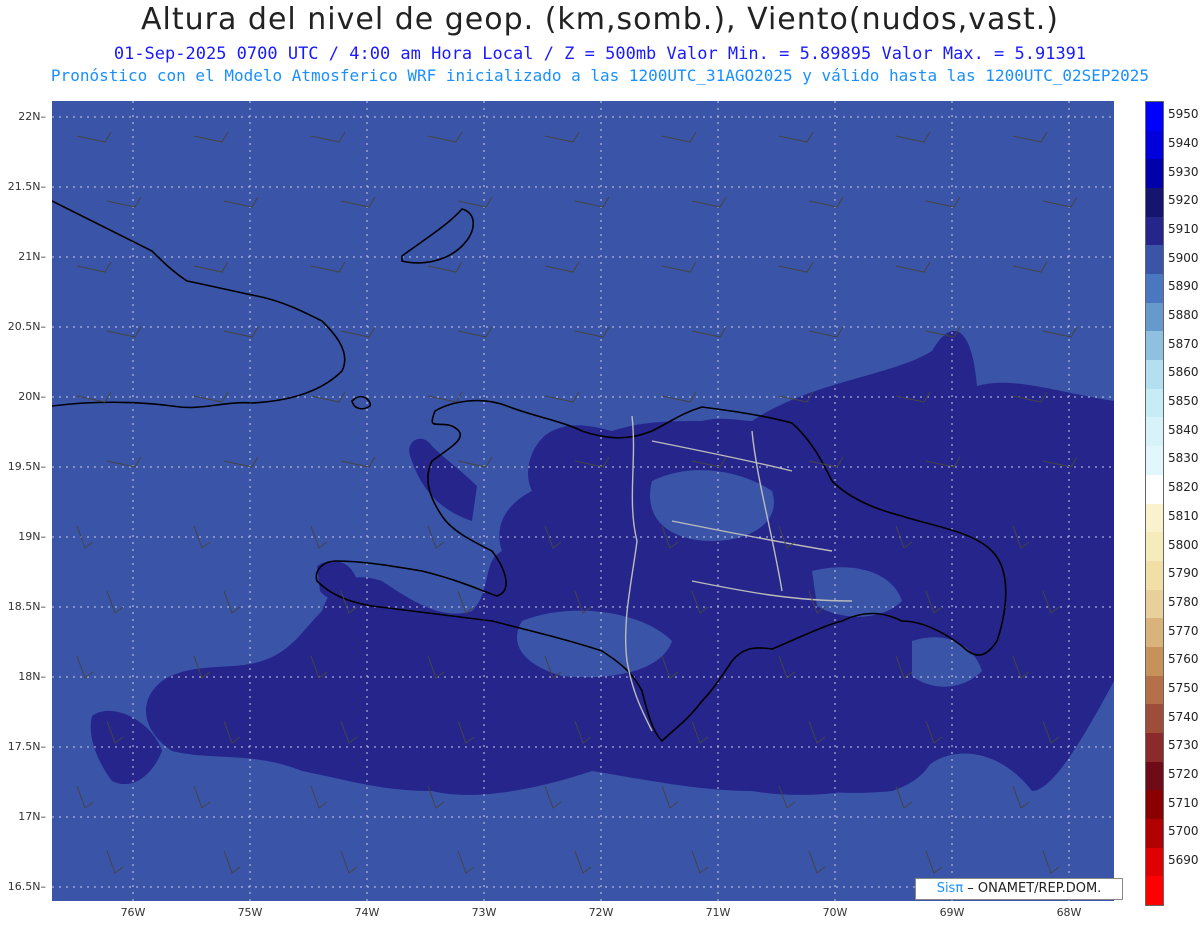  What do you see at coordinates (26, 886) in the screenshot?
I see `lat-label: 16.5N–` at bounding box center [26, 886].